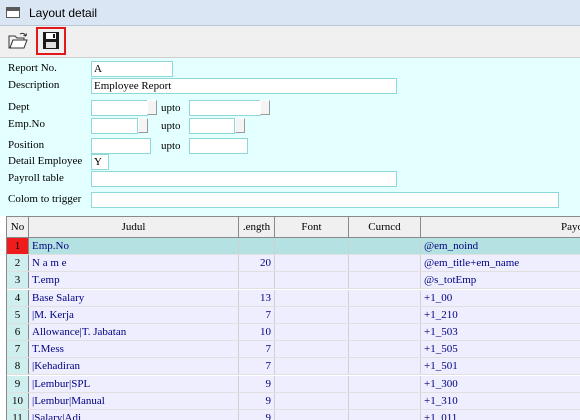 This screenshot has height=420, width=580. What do you see at coordinates (257, 263) in the screenshot?
I see `cell-length: 20` at bounding box center [257, 263].